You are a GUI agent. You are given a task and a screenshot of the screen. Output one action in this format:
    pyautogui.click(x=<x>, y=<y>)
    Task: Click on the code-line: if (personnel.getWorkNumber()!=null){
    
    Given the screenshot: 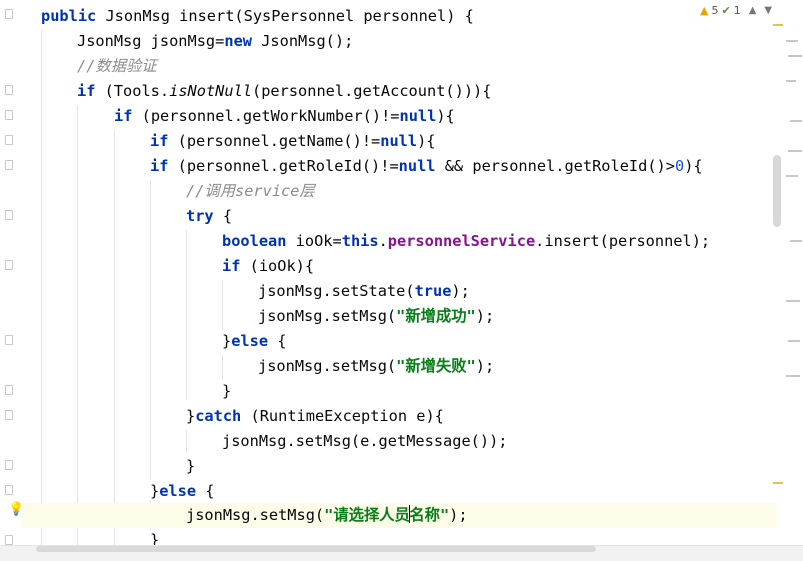 What is the action you would take?
    pyautogui.click(x=399, y=116)
    